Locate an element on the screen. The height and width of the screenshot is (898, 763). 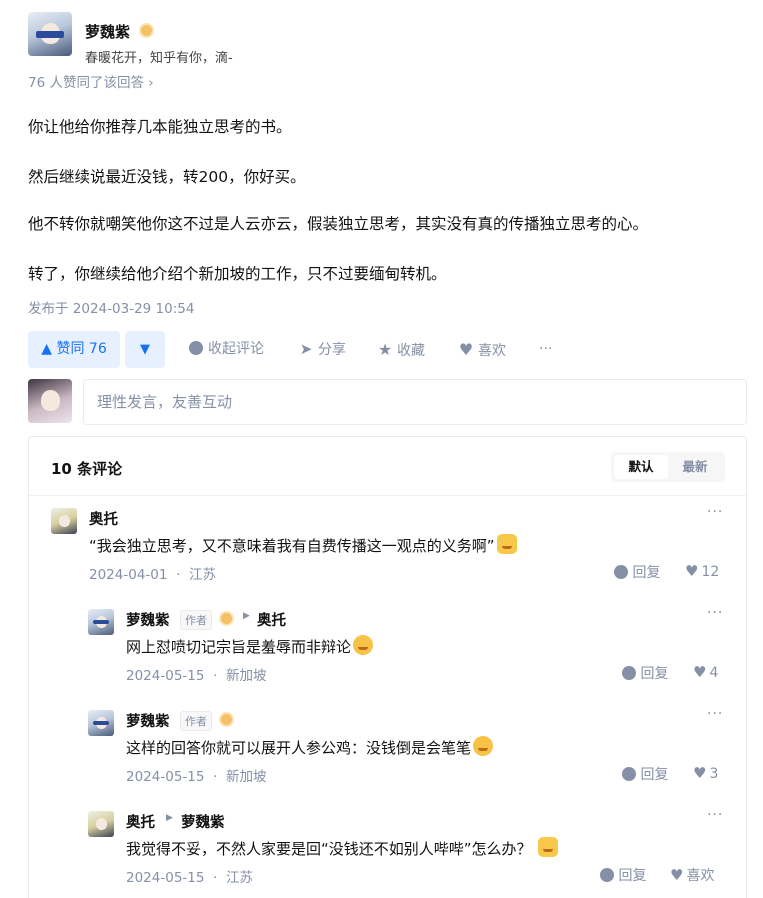
comment-like-button: ♥ 4 is located at coordinates (705, 672).